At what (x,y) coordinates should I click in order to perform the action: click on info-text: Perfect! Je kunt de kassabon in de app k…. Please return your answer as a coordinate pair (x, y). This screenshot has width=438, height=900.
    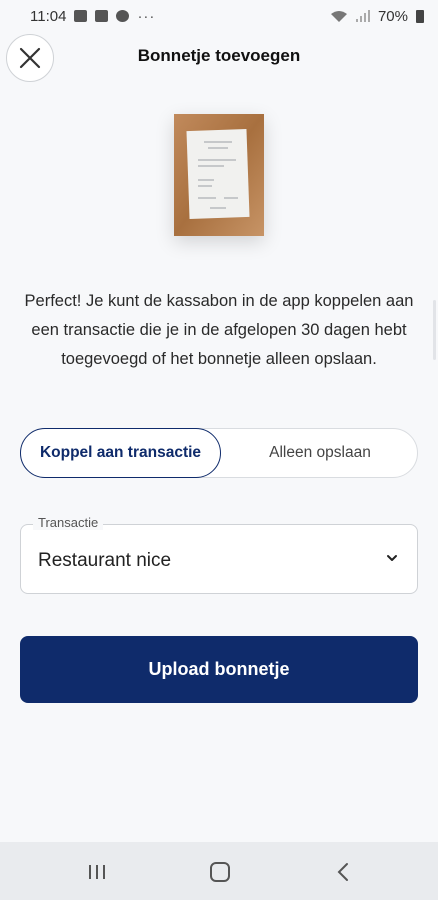
    Looking at the image, I should click on (219, 330).